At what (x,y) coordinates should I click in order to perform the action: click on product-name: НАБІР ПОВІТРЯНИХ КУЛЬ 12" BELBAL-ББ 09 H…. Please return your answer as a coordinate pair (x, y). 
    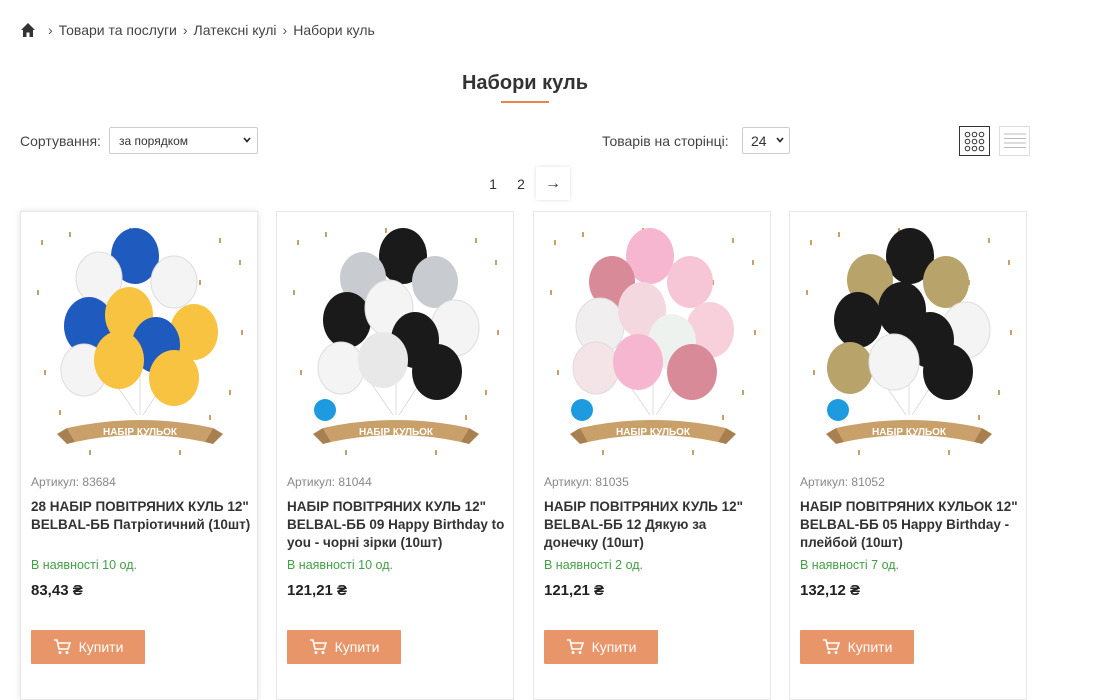
    Looking at the image, I should click on (397, 525).